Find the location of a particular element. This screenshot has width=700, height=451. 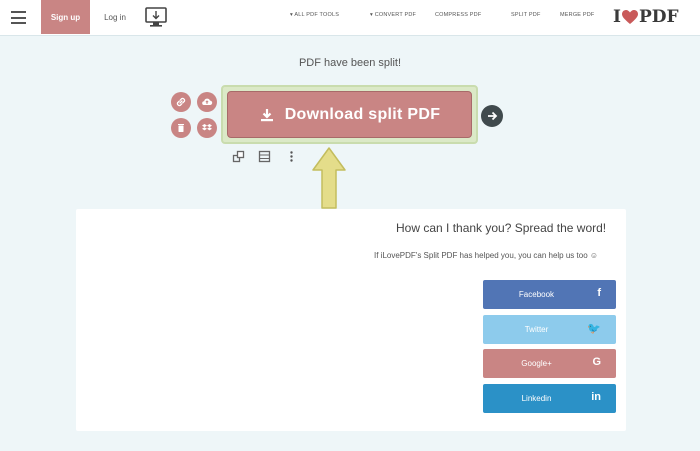

dropbox-icon is located at coordinates (207, 127).